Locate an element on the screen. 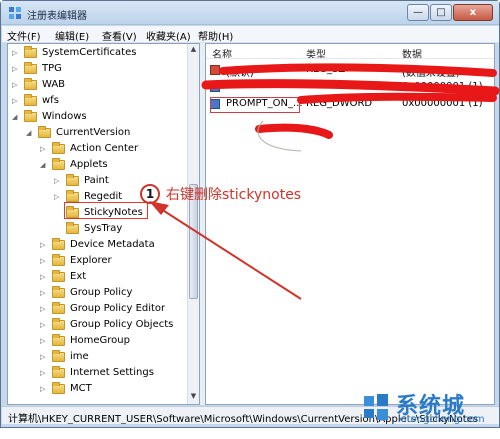  annotation-arrow is located at coordinates (225, 250).